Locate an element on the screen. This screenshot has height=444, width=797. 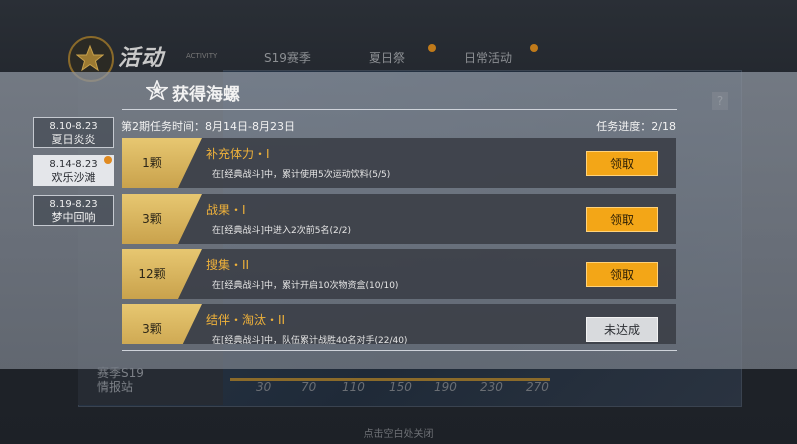
task-row: 1颗 补充体力・I 在[经典战斗]中，累计使用5次运动饮料(5/5) 领取 is located at coordinates (399, 163).